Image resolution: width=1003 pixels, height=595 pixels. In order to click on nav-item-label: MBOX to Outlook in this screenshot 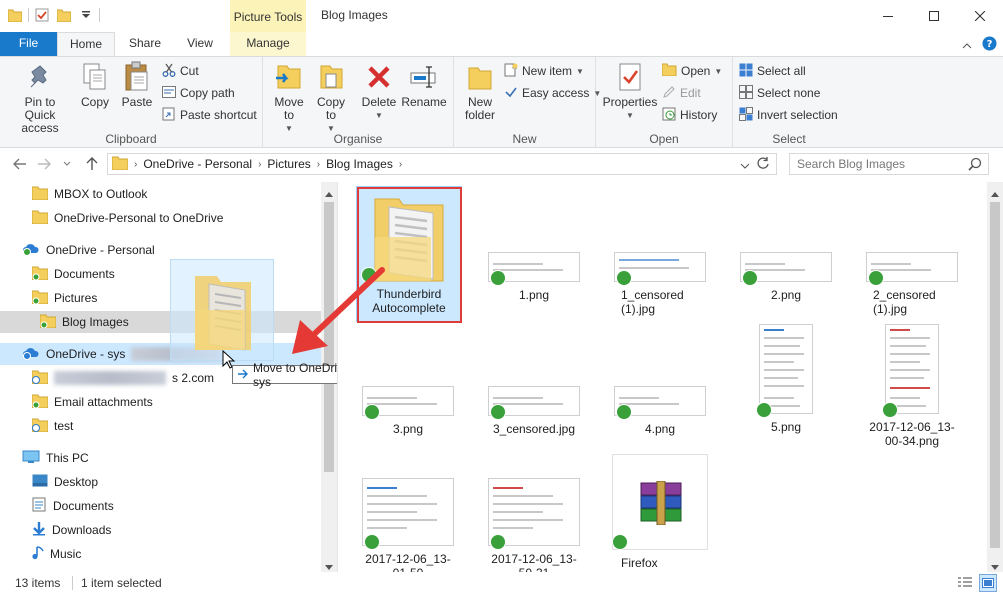, I will do `click(101, 194)`.